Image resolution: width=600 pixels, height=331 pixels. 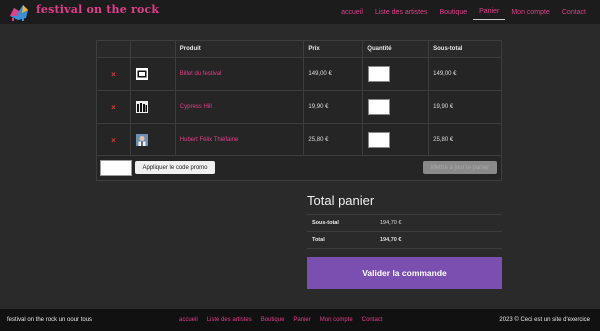 I want to click on subtotal-row: Sous-total 194,70 €, so click(x=404, y=223).